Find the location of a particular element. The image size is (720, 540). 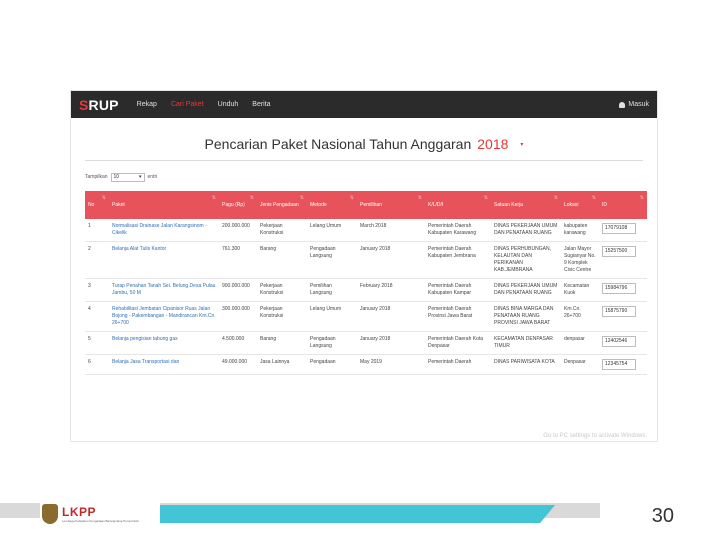

col-header: ID ⇅ is located at coordinates (623, 205).